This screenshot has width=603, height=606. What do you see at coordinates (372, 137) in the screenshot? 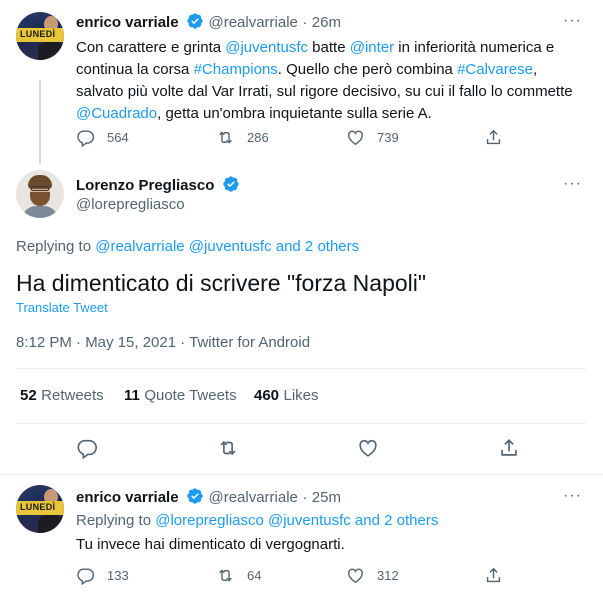
I see `like-button: 739` at bounding box center [372, 137].